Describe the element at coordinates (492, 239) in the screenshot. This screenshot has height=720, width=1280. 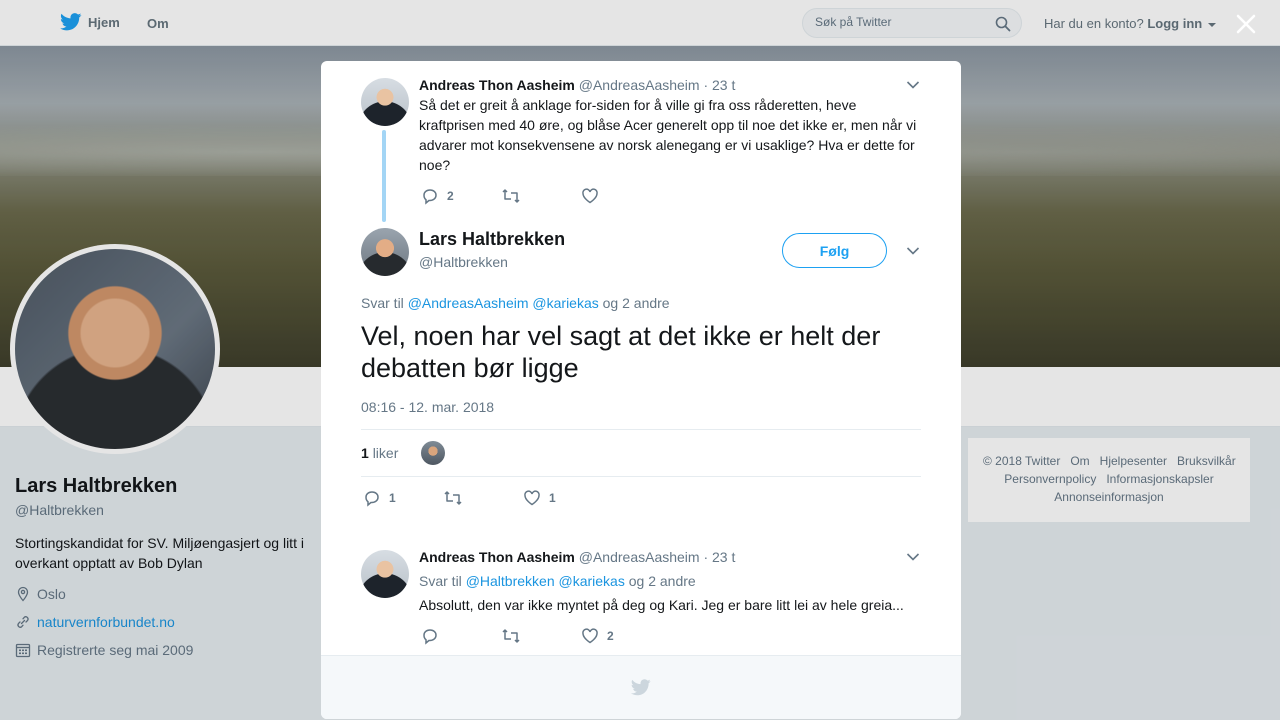
I see `main-tweet-author-name: Lars Haltbrekken` at that location.